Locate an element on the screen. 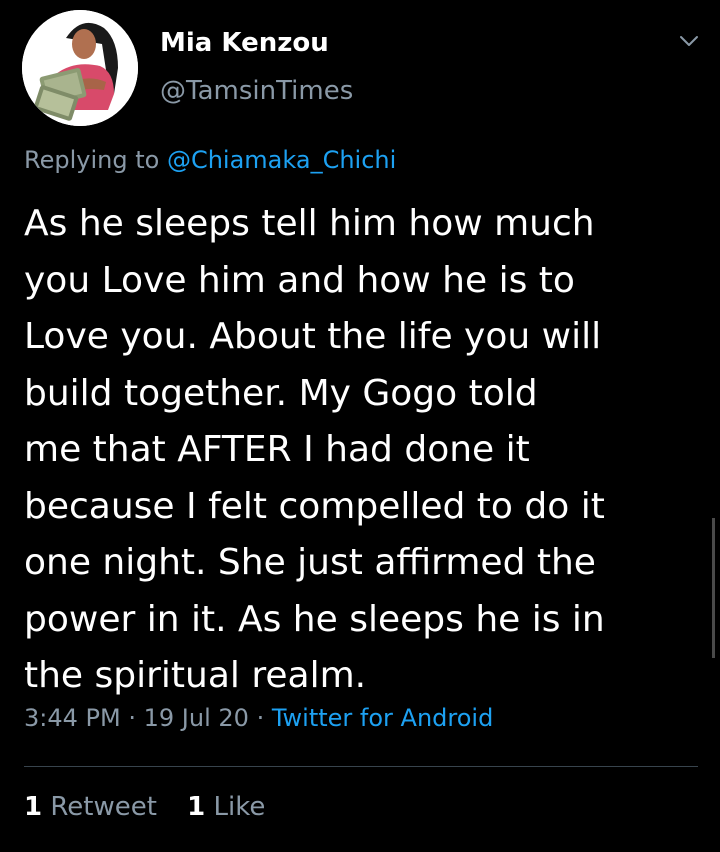 Image resolution: width=720 pixels, height=852 pixels. tweet-source-link: Twitter for Android is located at coordinates (382, 718).